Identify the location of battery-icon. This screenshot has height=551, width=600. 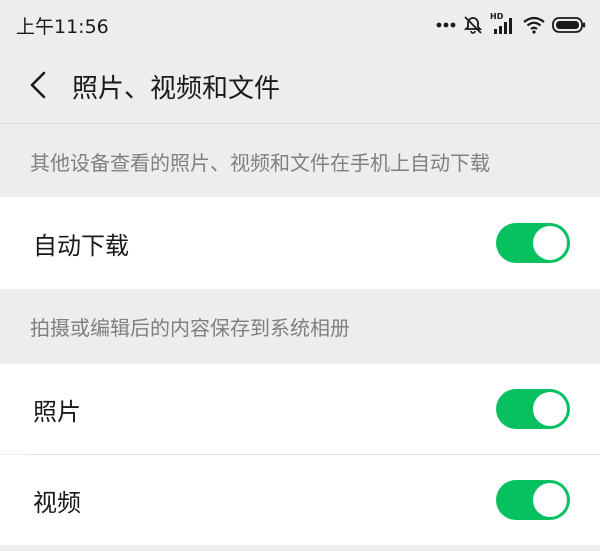
(569, 25).